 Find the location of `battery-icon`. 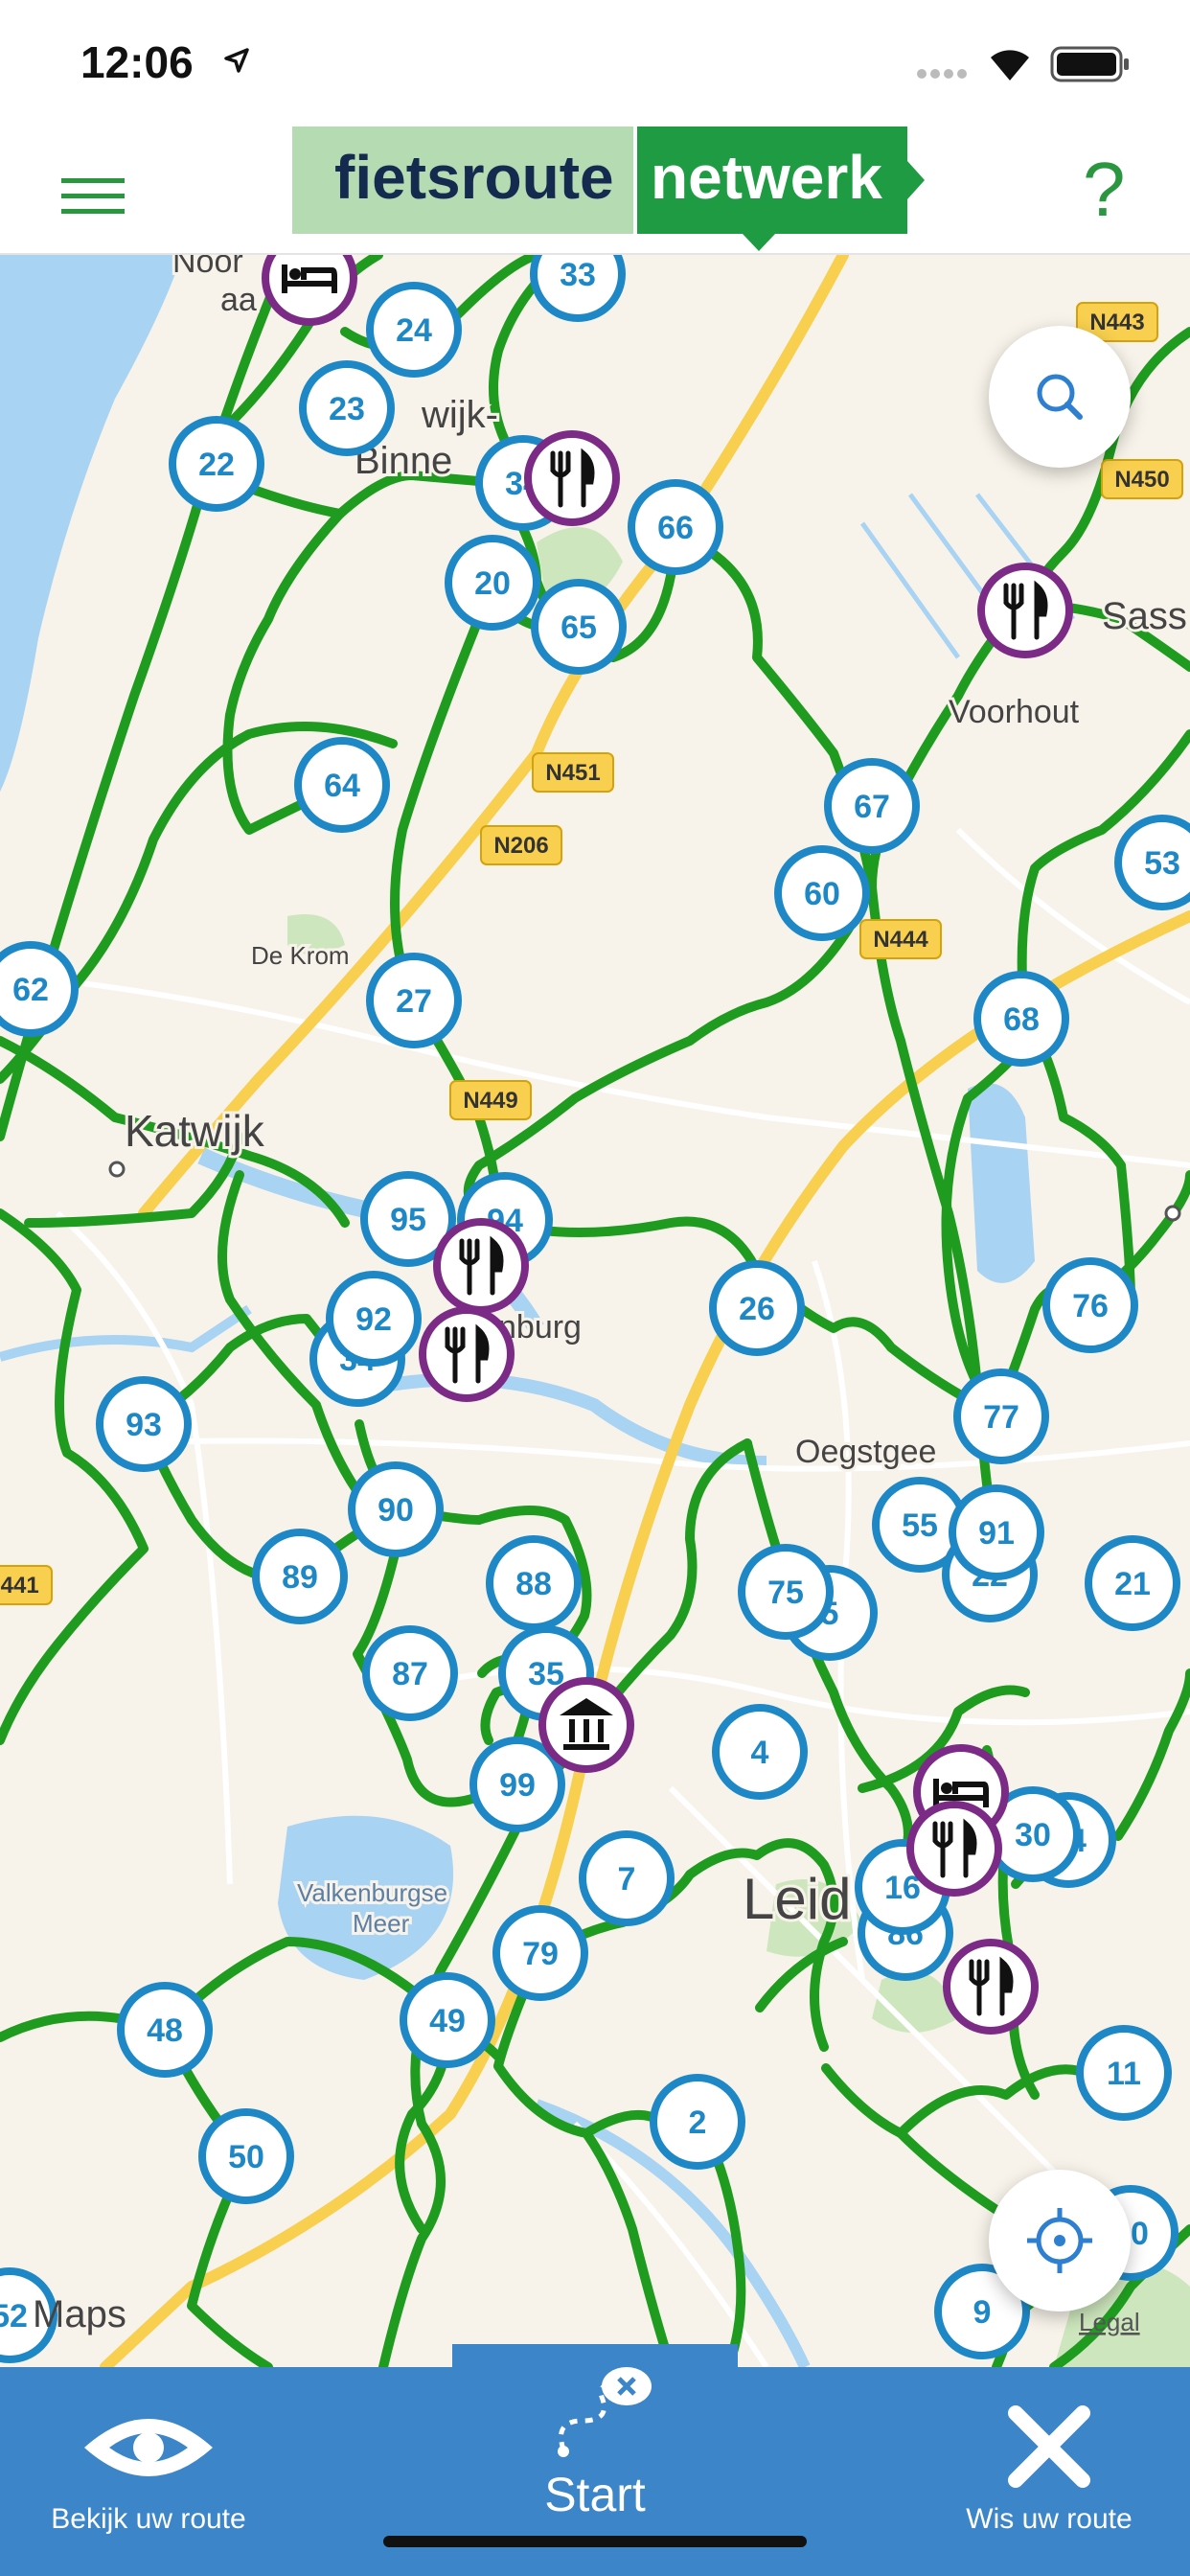

battery-icon is located at coordinates (1090, 64).